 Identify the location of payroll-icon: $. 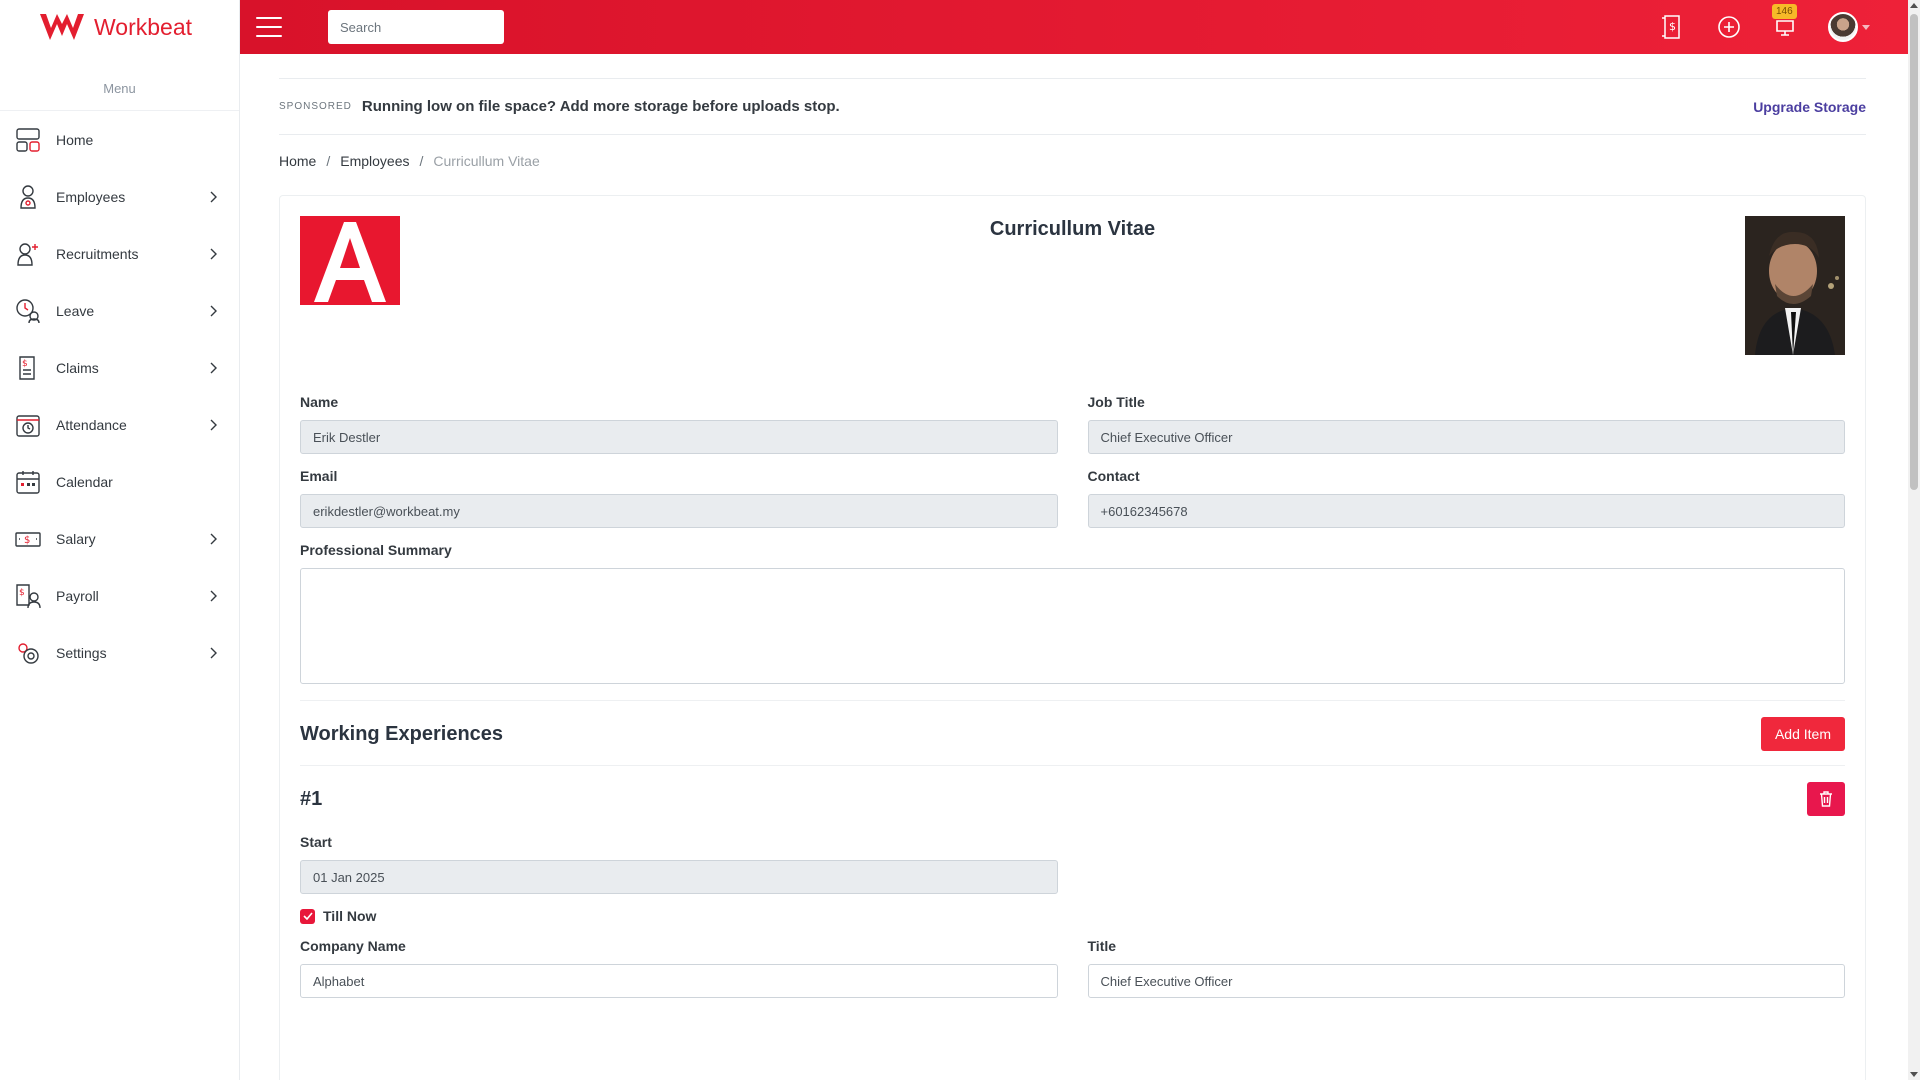
(28, 596).